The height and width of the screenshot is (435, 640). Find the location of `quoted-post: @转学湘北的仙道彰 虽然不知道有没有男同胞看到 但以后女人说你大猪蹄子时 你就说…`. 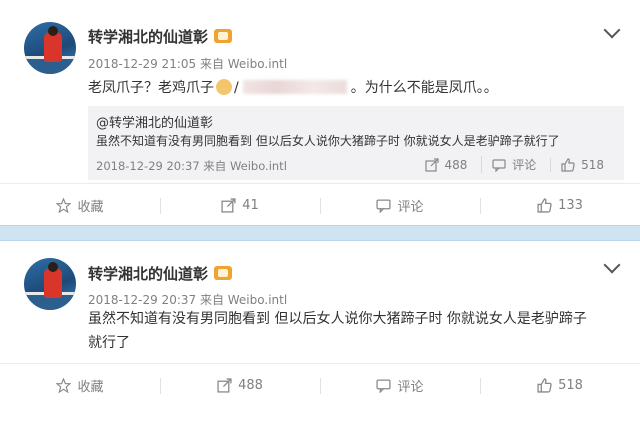

quoted-post: @转学湘北的仙道彰 虽然不知道有没有男同胞看到 但以后女人说你大猪蹄子时 你就说… is located at coordinates (356, 143).